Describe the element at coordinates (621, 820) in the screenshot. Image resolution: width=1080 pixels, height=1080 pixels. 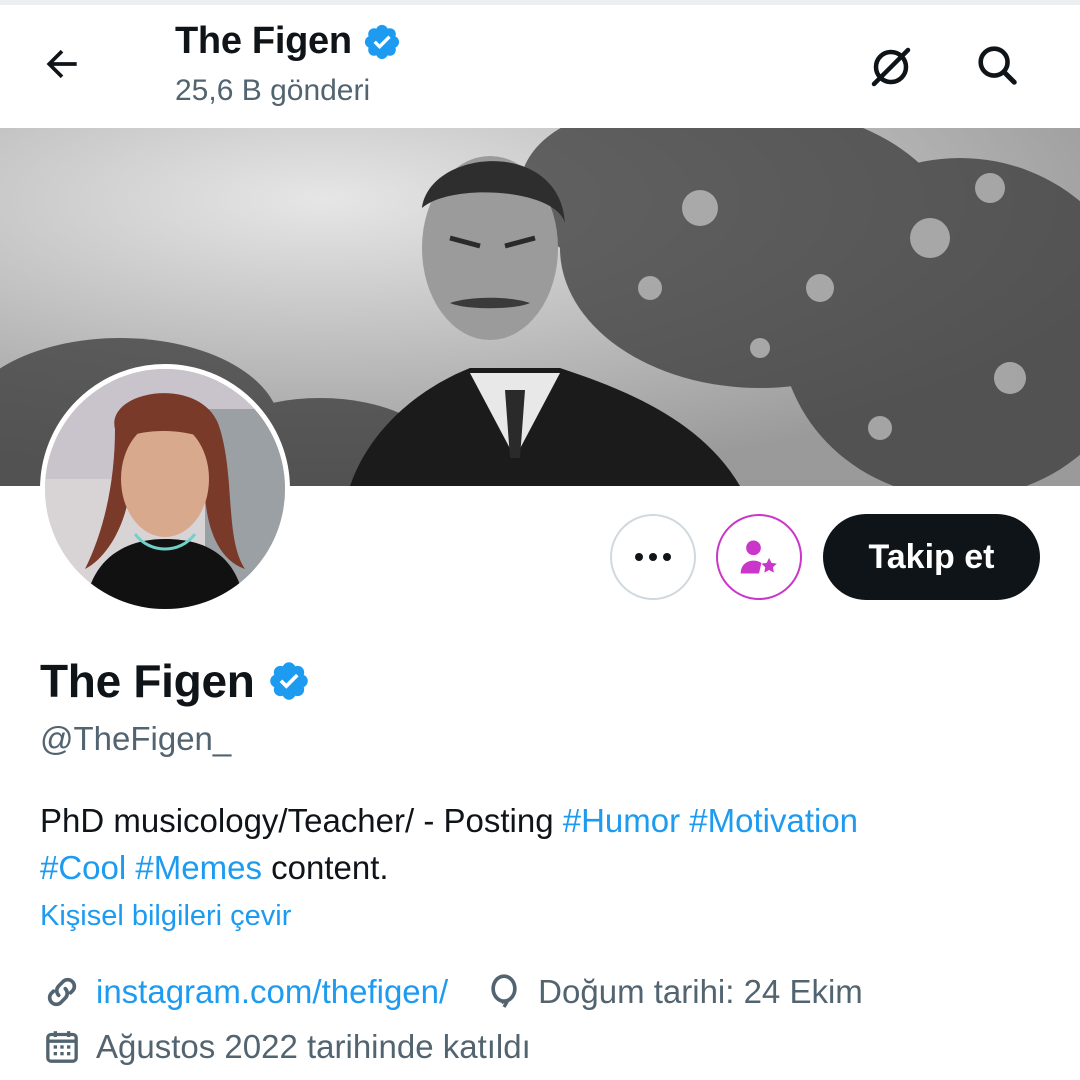
I see `hashtag-humor: #Humor` at that location.